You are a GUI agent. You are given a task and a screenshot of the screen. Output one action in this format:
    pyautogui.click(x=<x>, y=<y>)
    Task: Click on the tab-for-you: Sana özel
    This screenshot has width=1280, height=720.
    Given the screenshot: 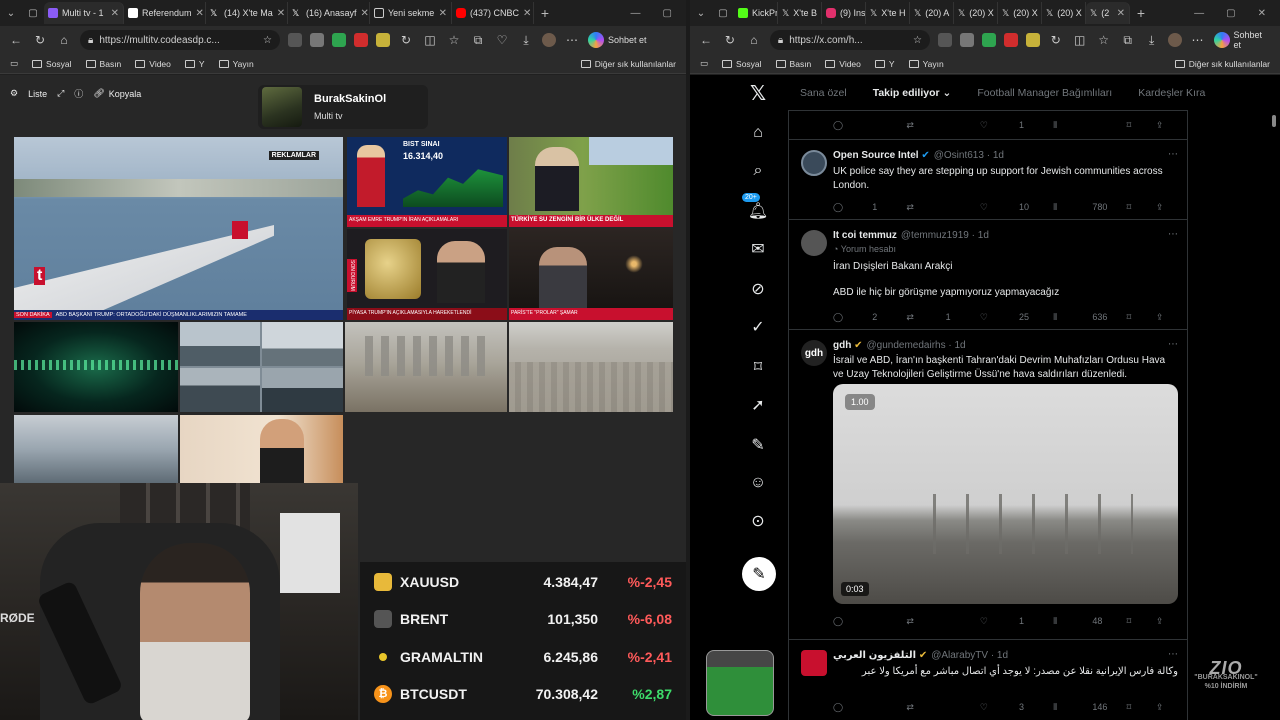 What is the action you would take?
    pyautogui.click(x=823, y=93)
    